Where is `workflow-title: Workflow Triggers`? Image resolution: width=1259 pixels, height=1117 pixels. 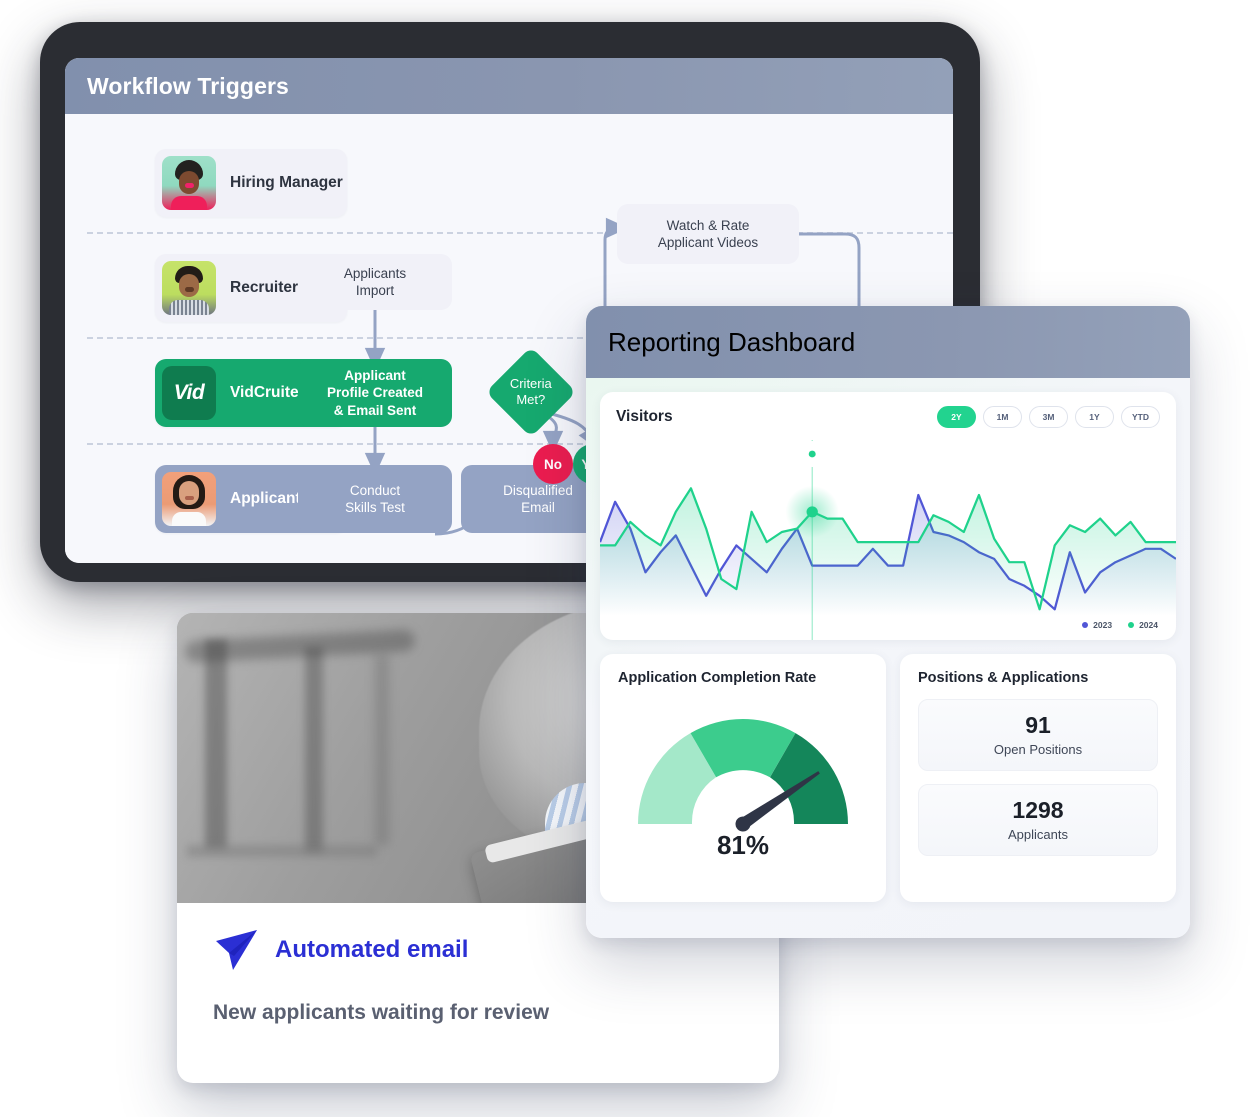 workflow-title: Workflow Triggers is located at coordinates (188, 85).